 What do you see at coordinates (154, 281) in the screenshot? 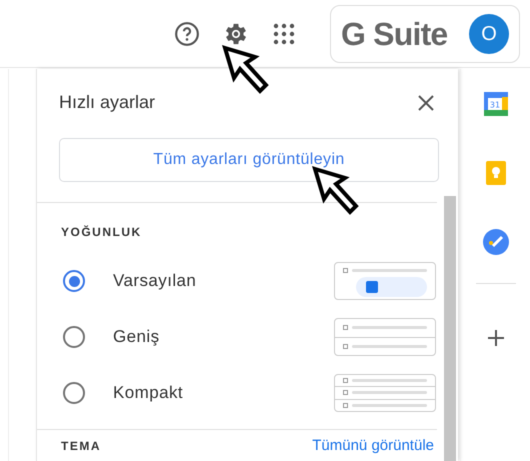
I see `option-label: Varsayılan` at bounding box center [154, 281].